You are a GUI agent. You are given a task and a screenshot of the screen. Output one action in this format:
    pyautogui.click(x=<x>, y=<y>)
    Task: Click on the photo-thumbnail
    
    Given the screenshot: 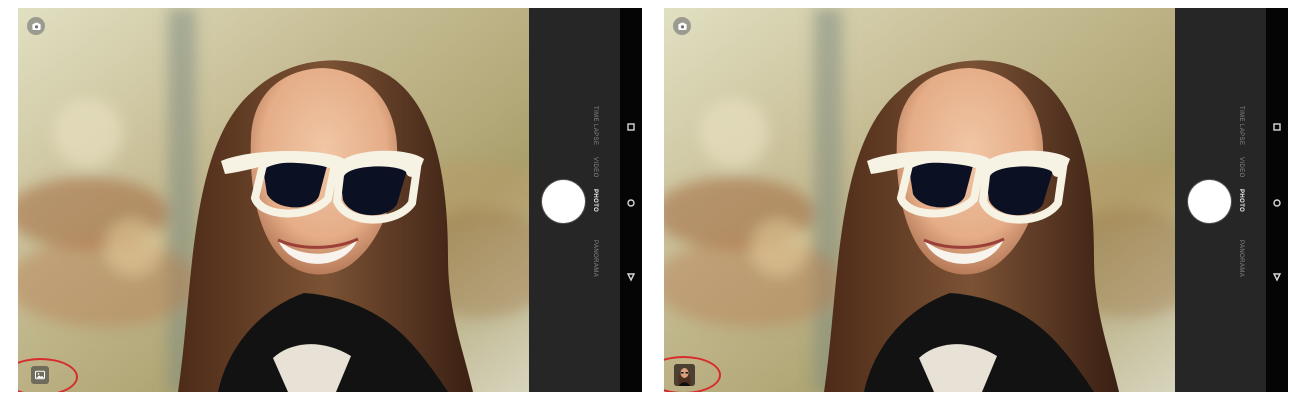 What is the action you would take?
    pyautogui.click(x=684, y=375)
    